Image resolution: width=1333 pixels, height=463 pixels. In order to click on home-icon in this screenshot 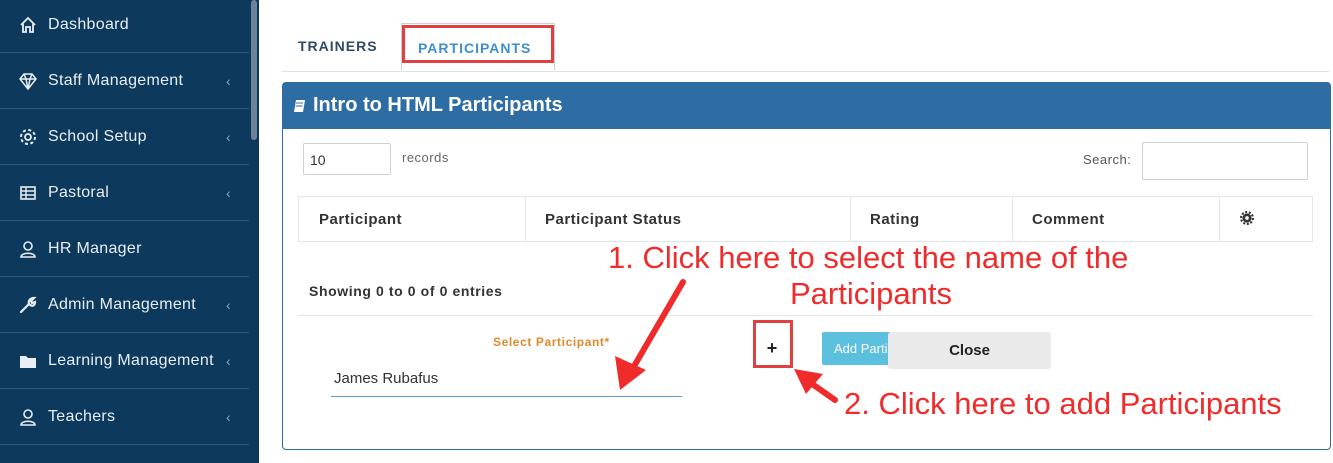, I will do `click(28, 24)`.